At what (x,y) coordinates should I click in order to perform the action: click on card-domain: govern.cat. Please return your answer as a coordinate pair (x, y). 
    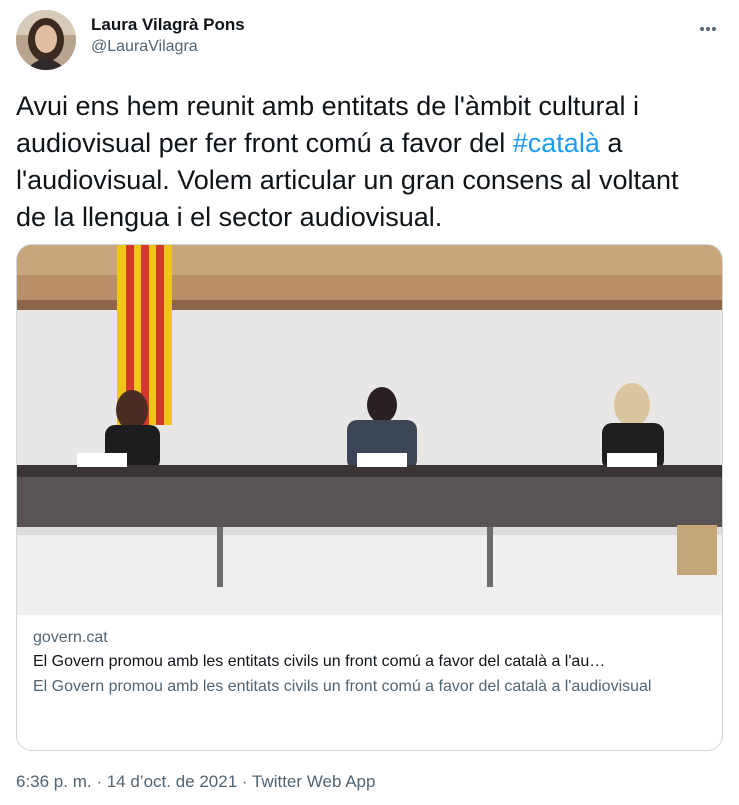
    Looking at the image, I should click on (70, 637).